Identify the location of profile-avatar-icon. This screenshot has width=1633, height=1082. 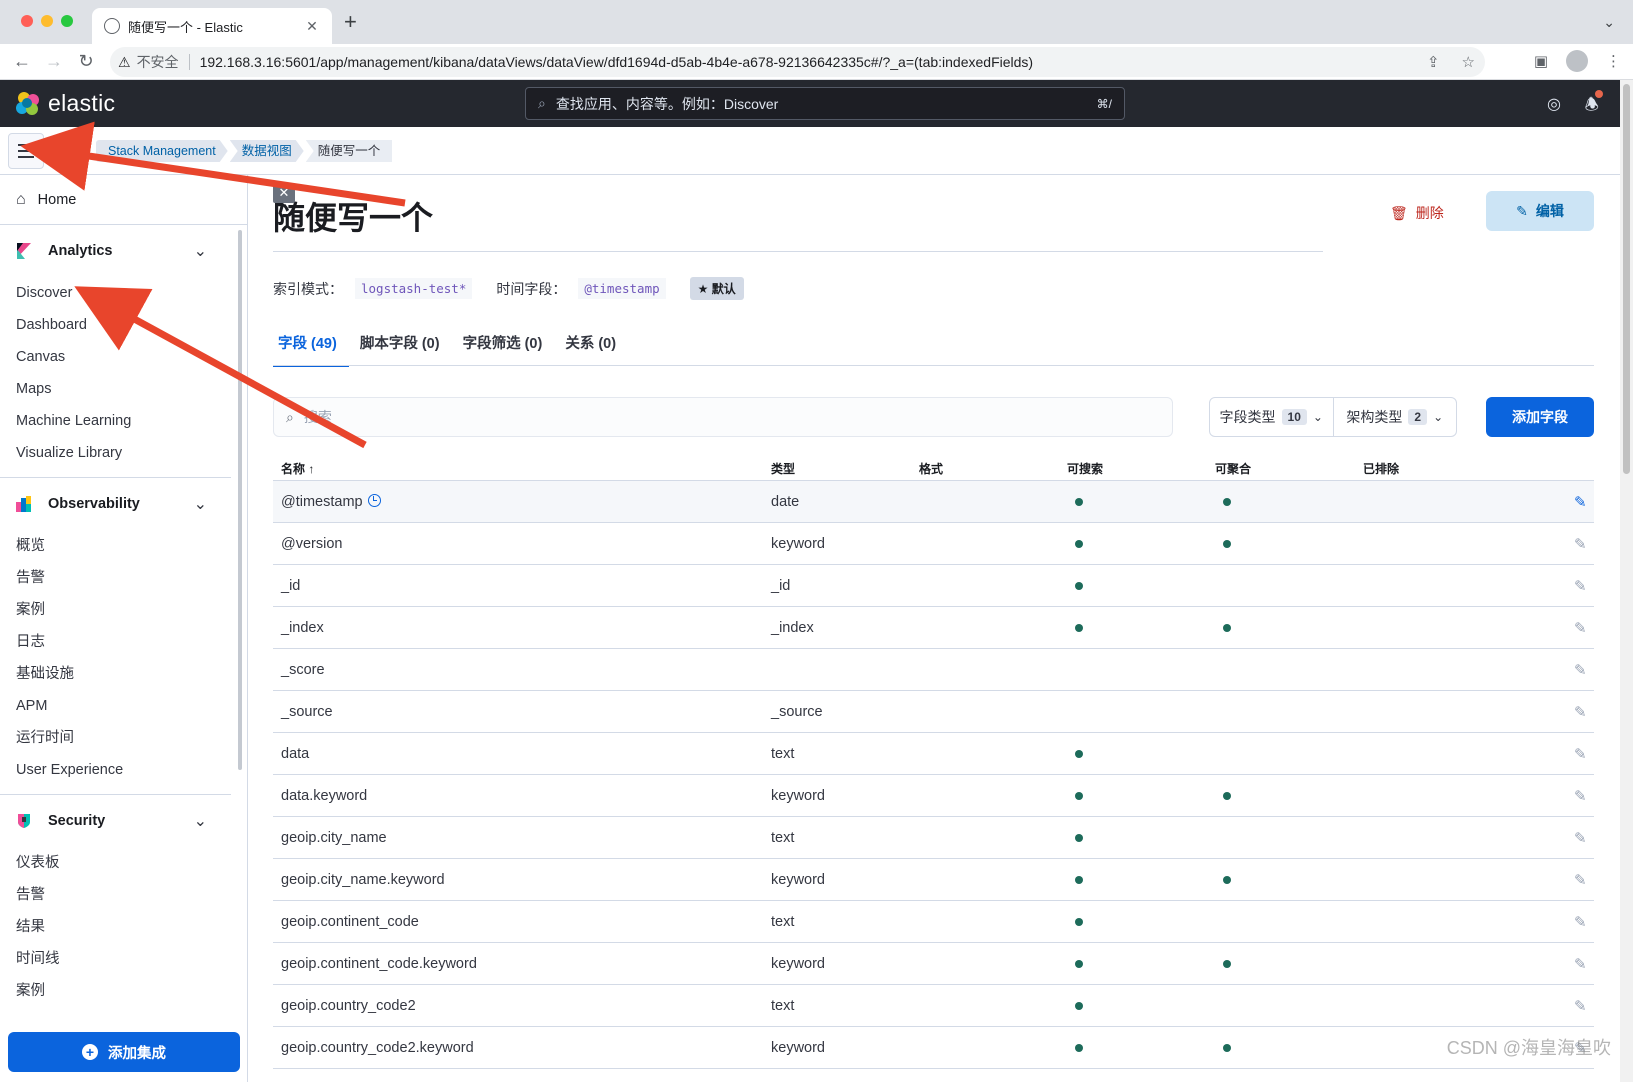
(1577, 61).